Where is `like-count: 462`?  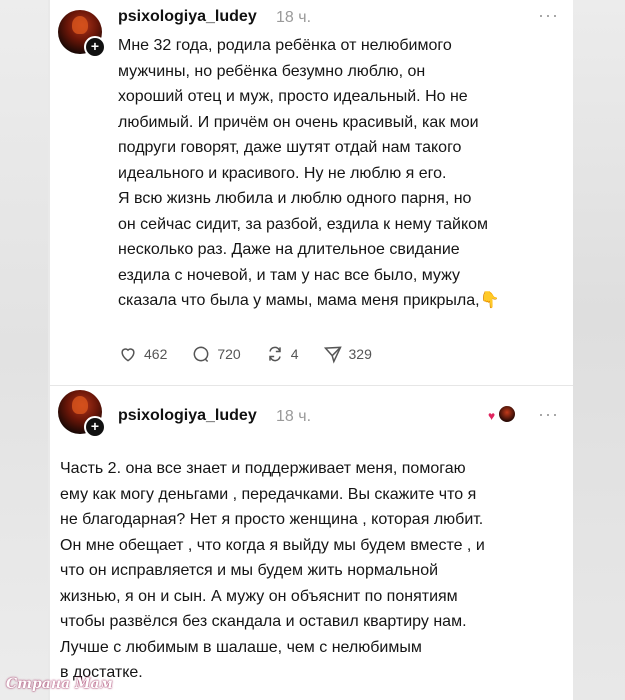 like-count: 462 is located at coordinates (156, 354).